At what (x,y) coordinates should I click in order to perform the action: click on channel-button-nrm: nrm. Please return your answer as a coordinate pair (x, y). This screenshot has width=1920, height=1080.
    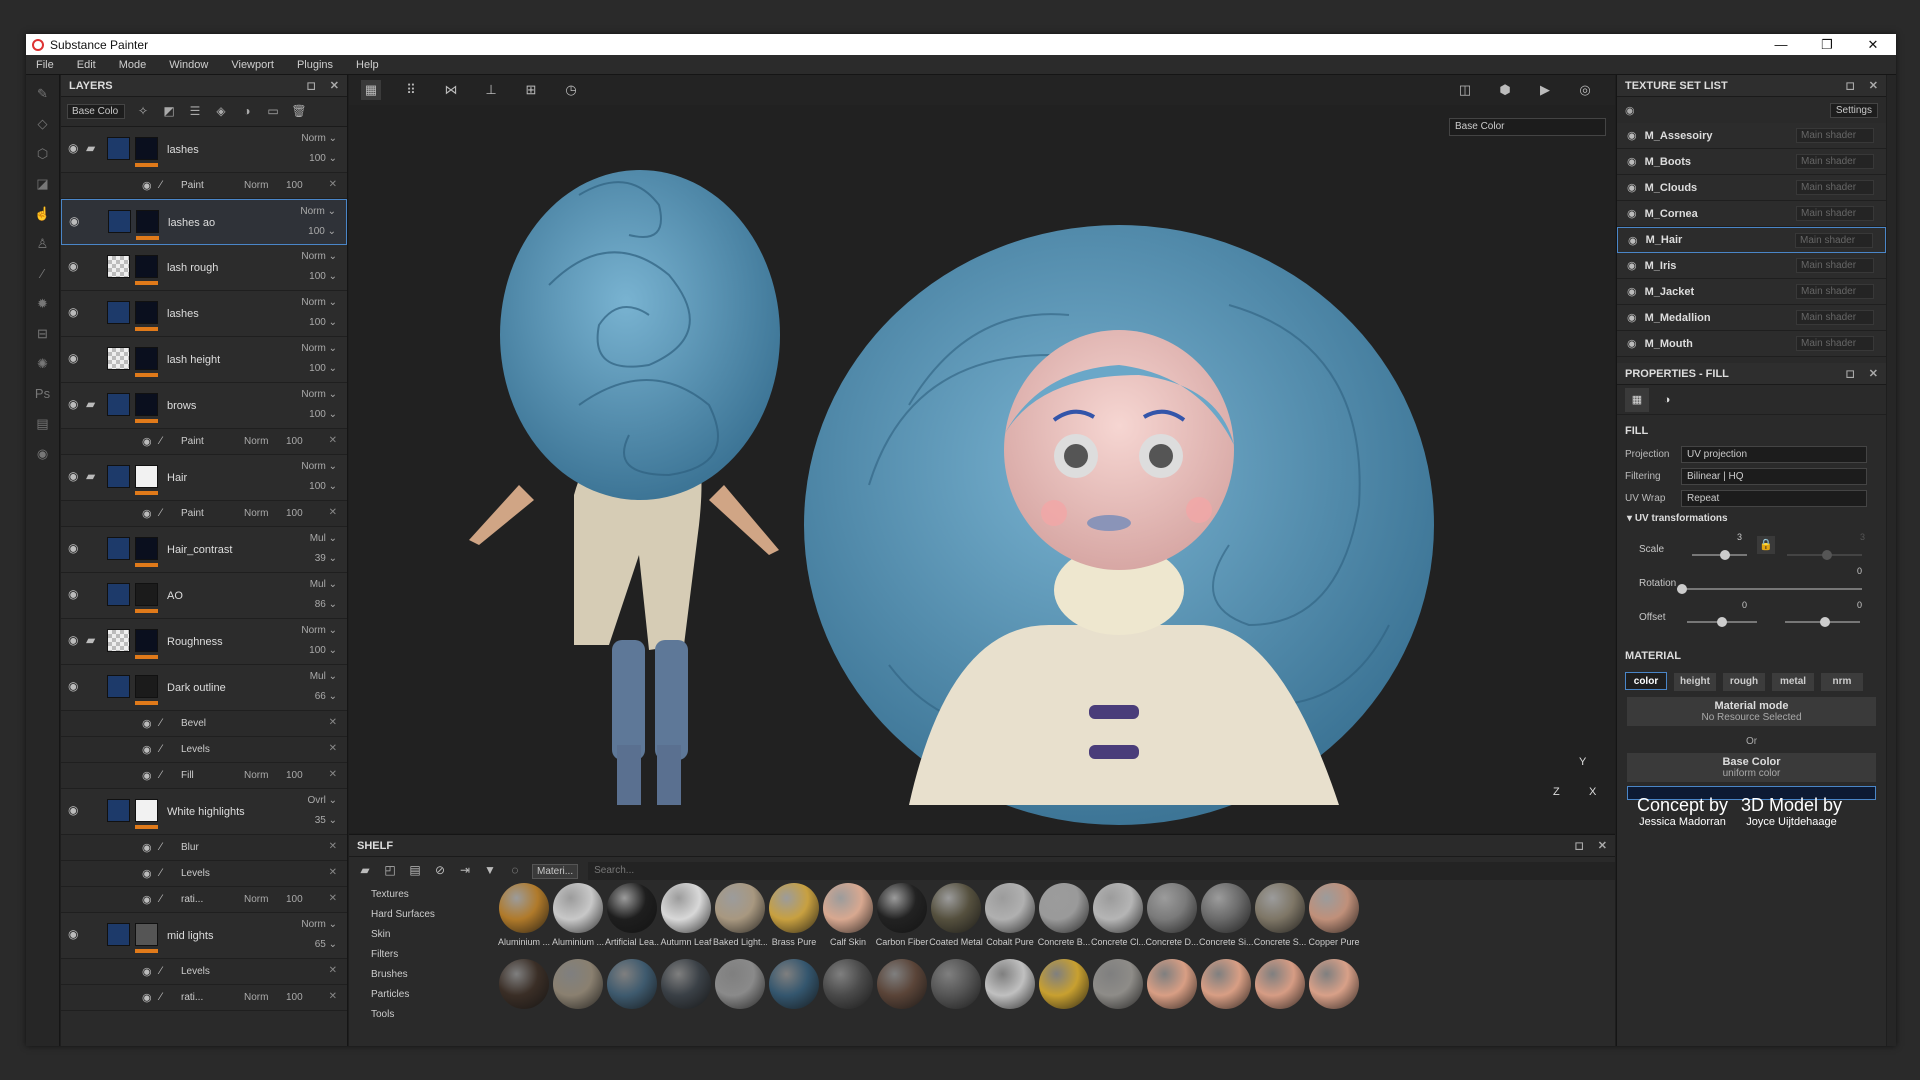
    Looking at the image, I should click on (1842, 682).